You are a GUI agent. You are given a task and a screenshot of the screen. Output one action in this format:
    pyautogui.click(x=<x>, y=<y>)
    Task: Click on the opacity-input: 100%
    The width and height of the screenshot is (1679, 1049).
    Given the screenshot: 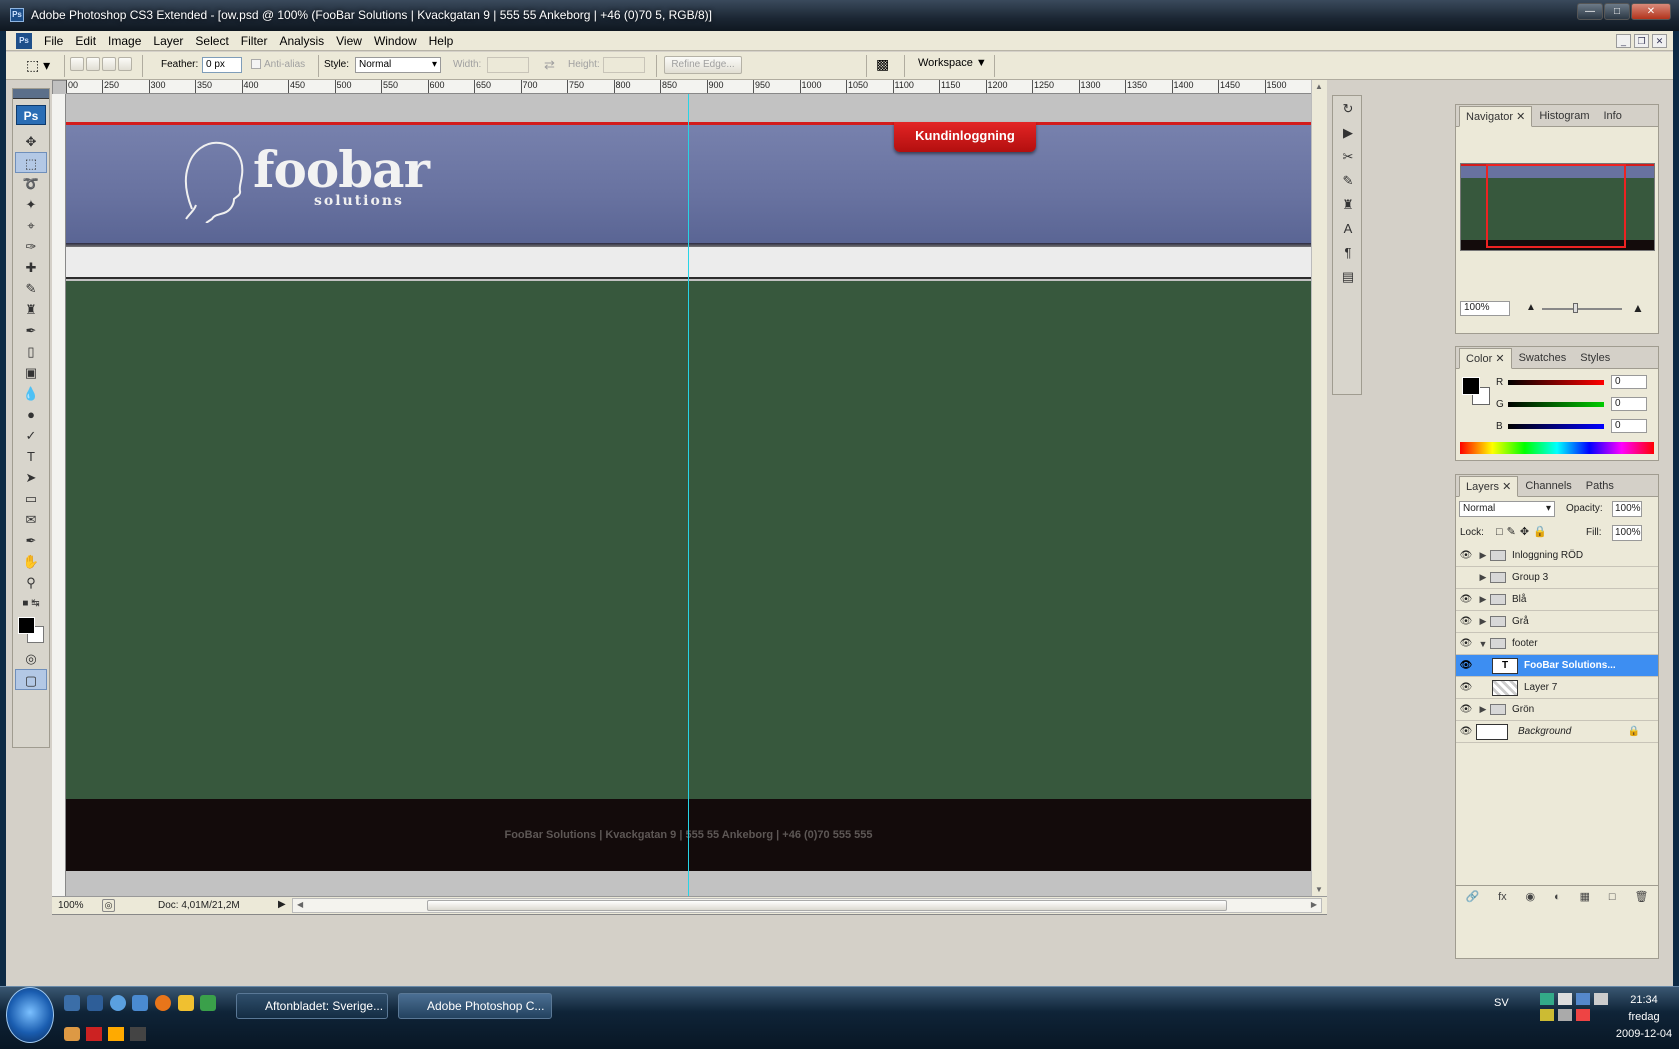 What is the action you would take?
    pyautogui.click(x=1627, y=509)
    